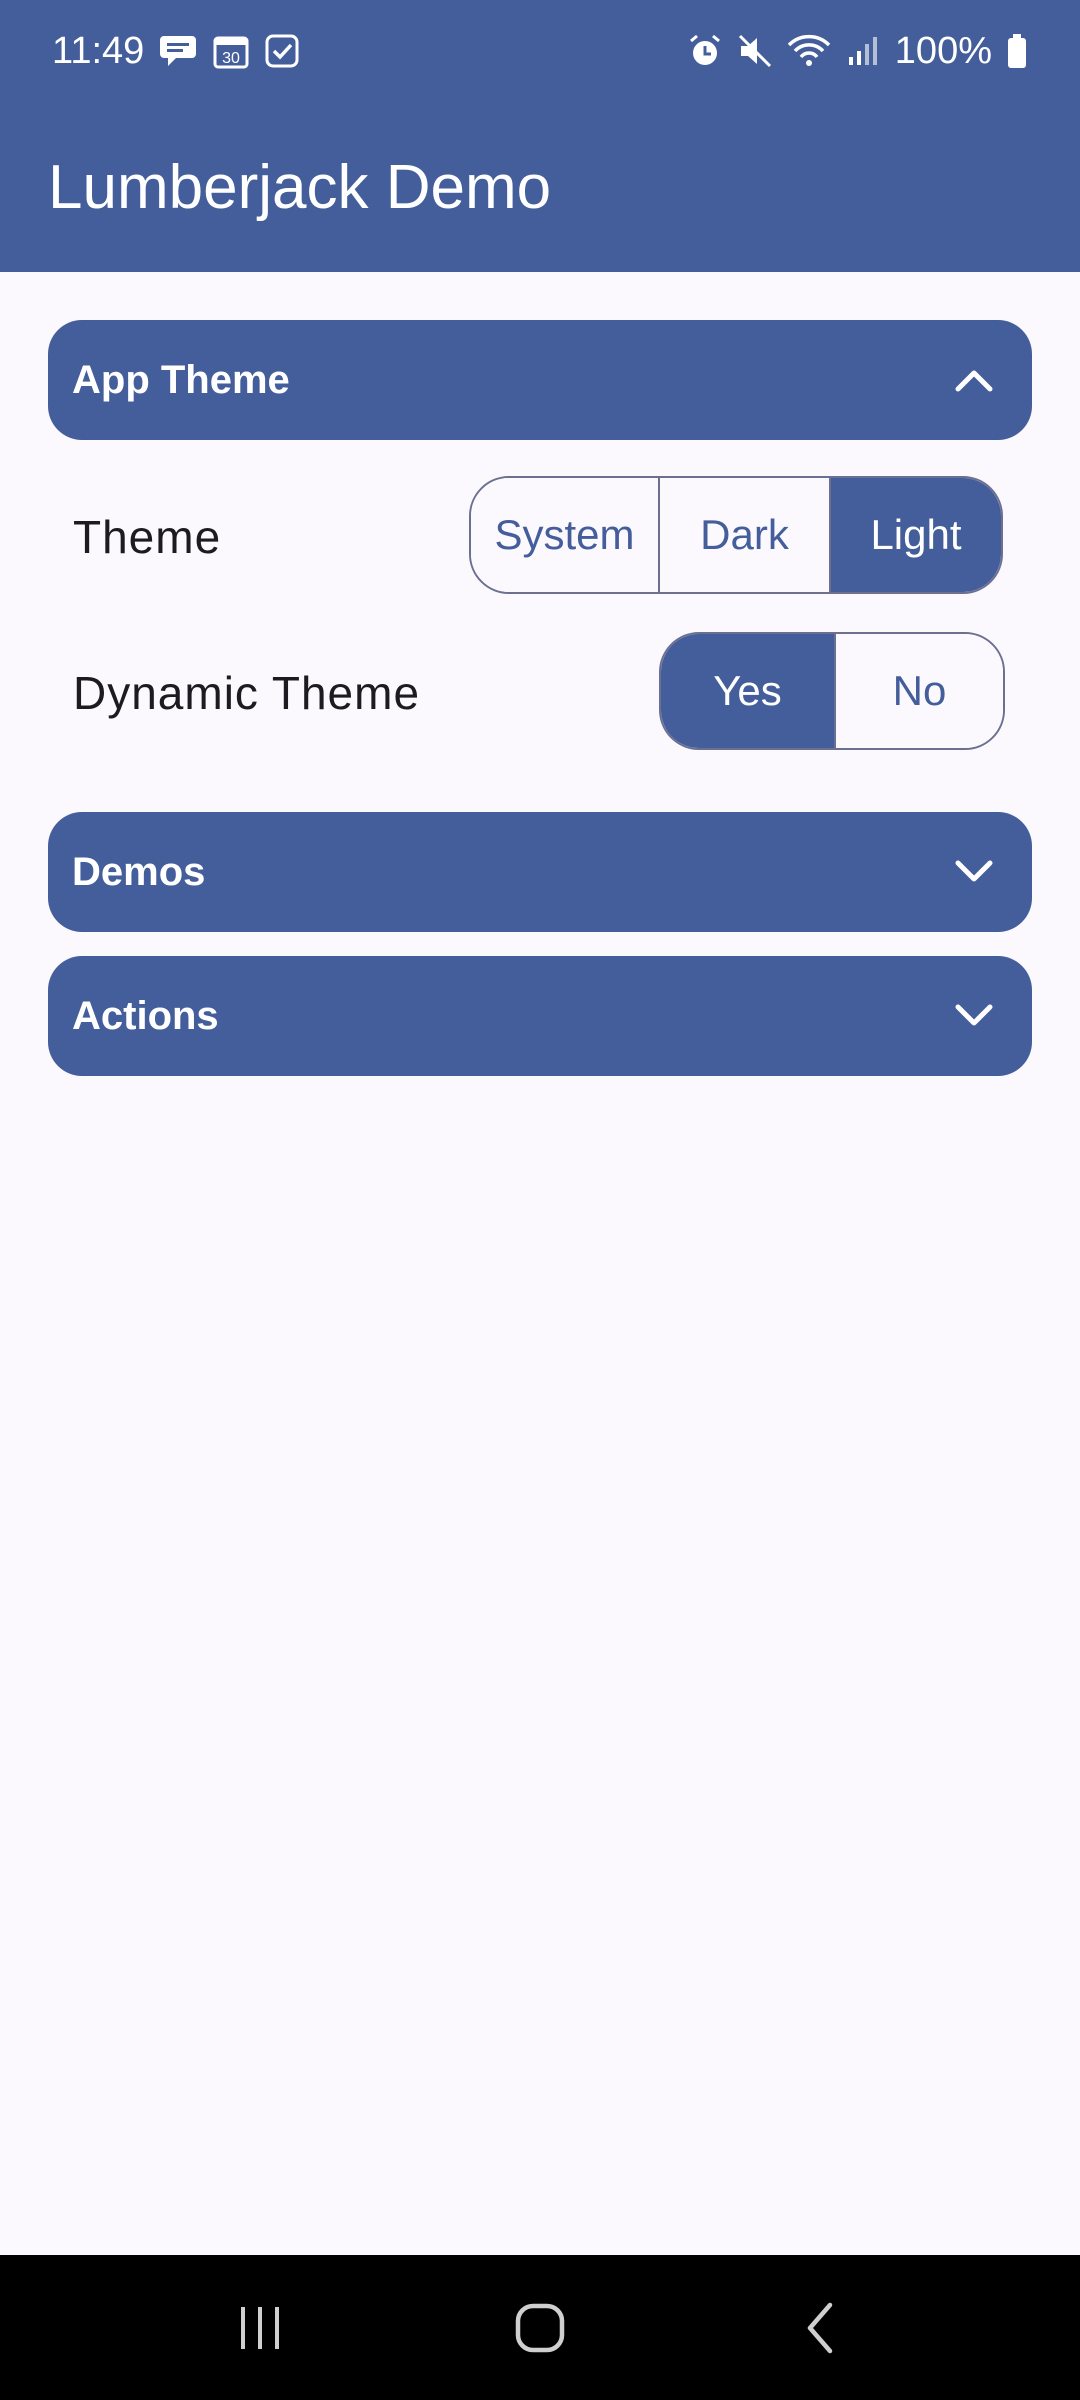 The image size is (1080, 2400). Describe the element at coordinates (863, 51) in the screenshot. I see `signal-icon` at that location.